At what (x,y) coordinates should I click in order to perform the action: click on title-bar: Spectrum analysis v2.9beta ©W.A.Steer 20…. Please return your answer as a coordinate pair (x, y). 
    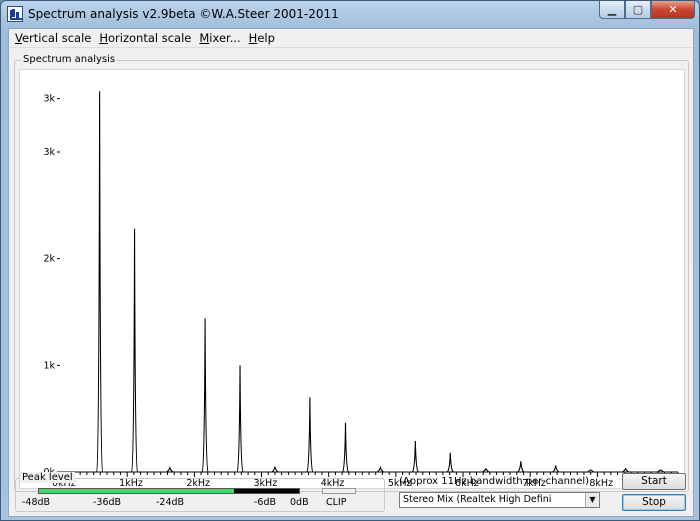
    Looking at the image, I should click on (350, 14).